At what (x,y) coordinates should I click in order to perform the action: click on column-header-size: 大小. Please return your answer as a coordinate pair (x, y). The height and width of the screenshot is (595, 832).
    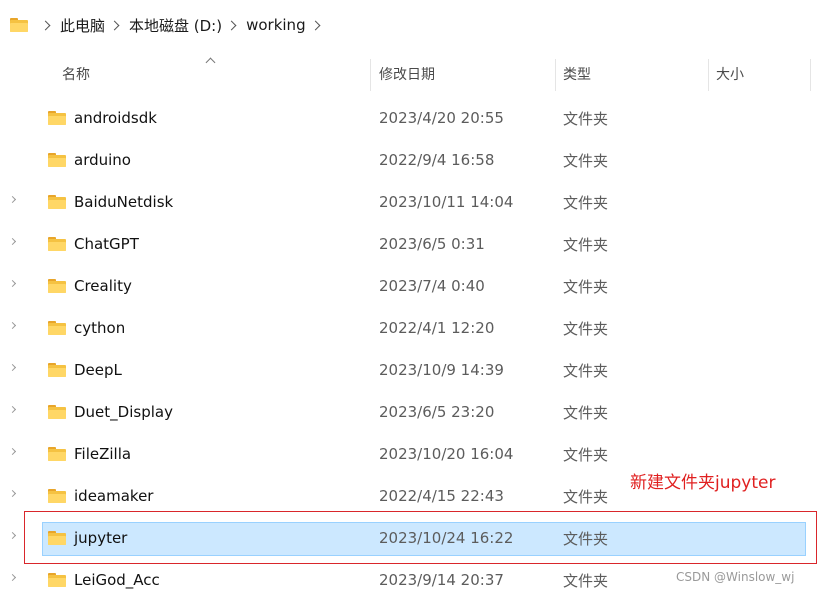
    Looking at the image, I should click on (730, 74).